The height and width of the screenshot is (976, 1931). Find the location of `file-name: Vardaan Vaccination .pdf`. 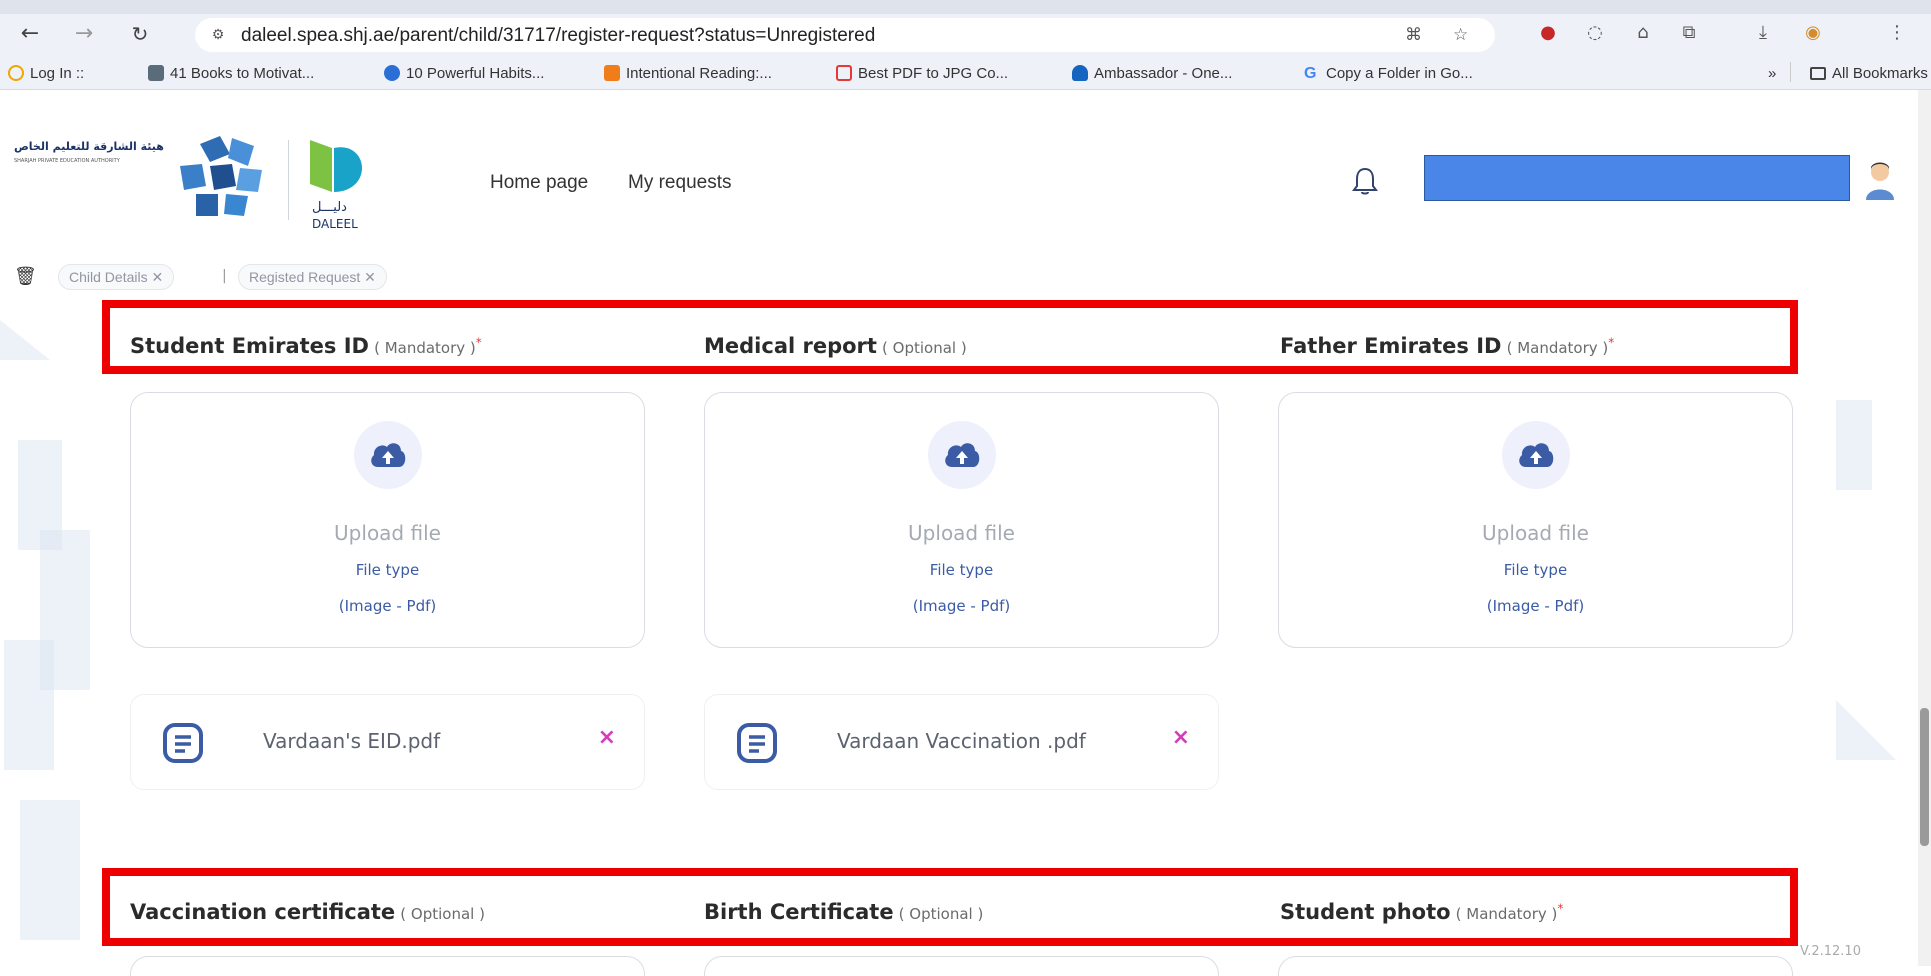

file-name: Vardaan Vaccination .pdf is located at coordinates (961, 741).